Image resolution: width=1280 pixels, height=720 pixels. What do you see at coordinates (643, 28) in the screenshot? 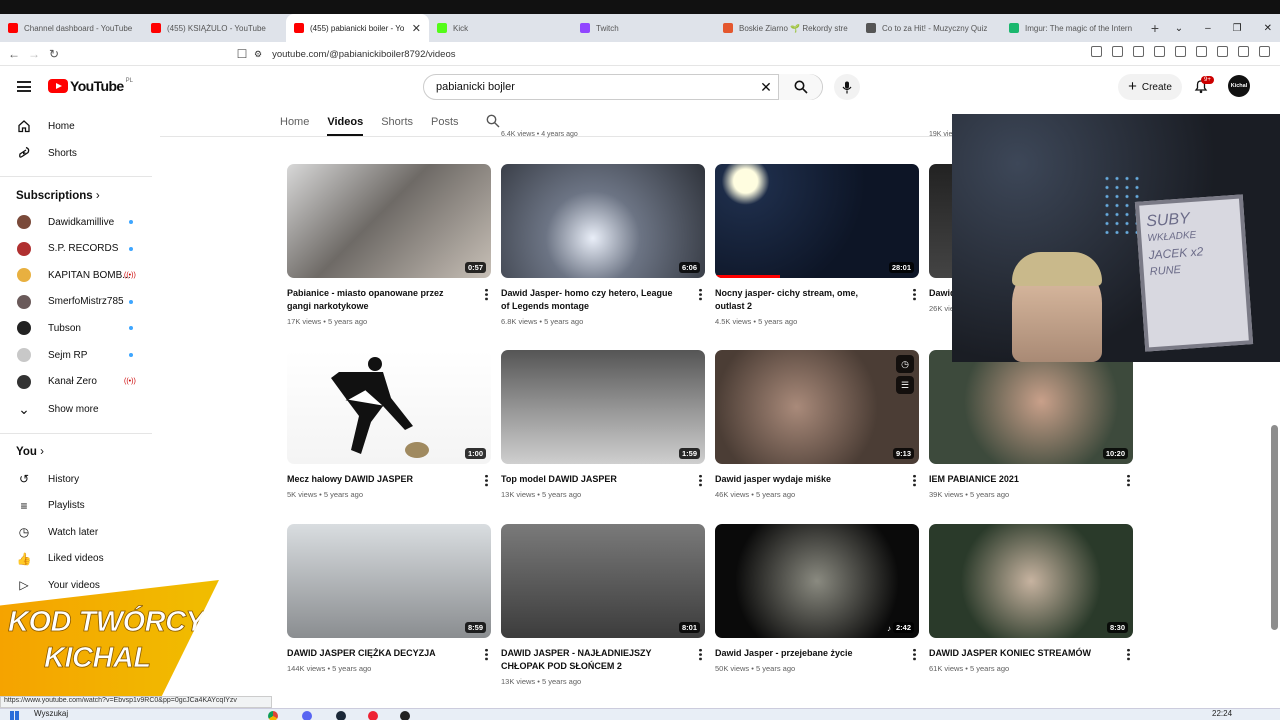
I see `browser-tab: Twitch` at bounding box center [643, 28].